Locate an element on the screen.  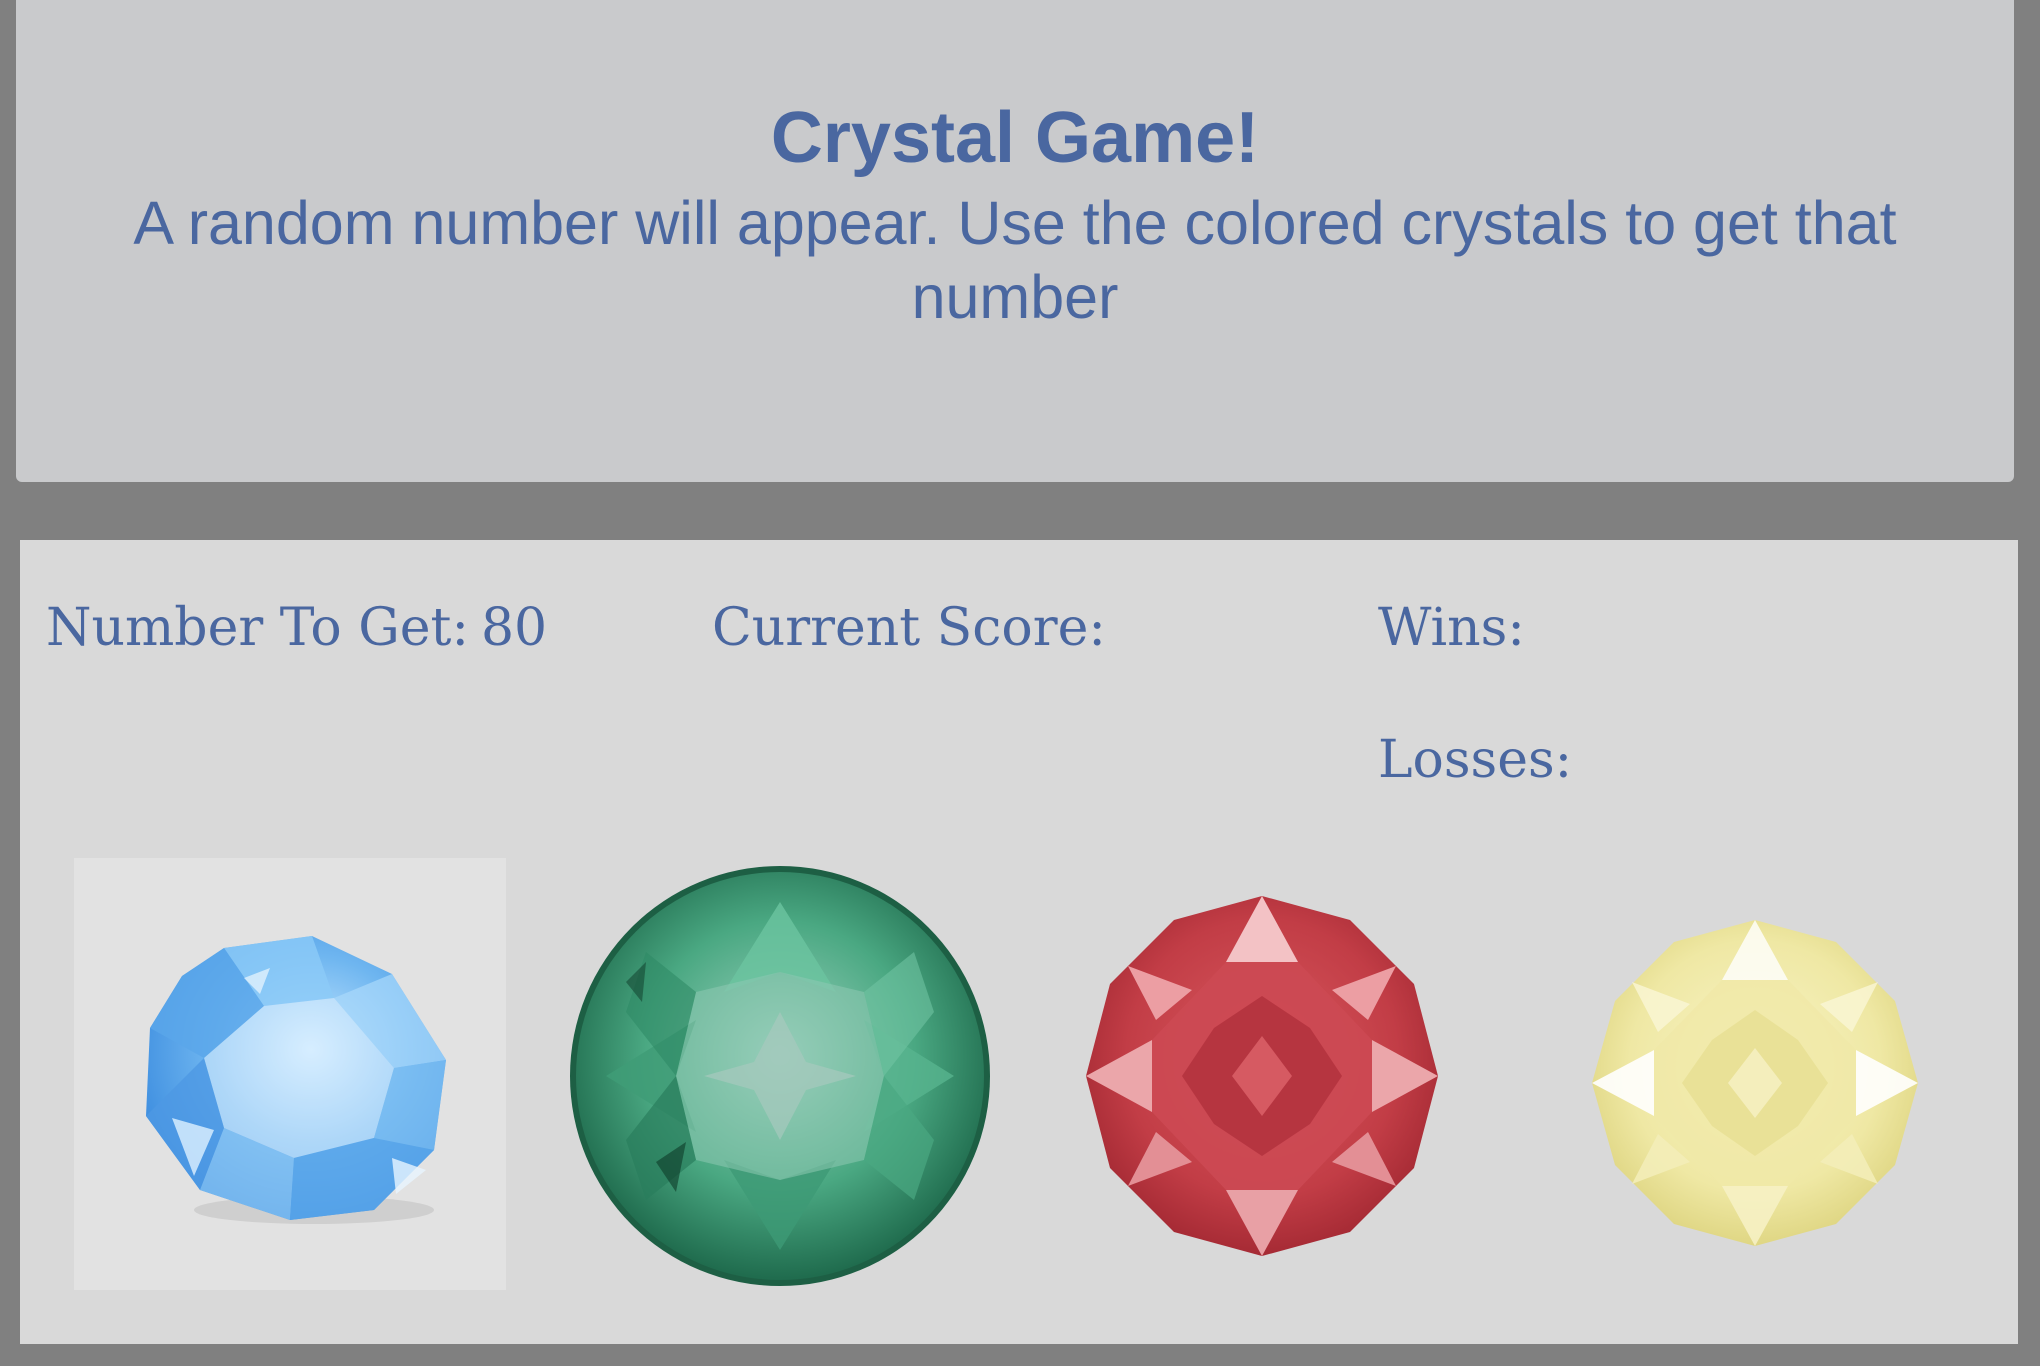
blue-crystal-icon is located at coordinates (296, 1080).